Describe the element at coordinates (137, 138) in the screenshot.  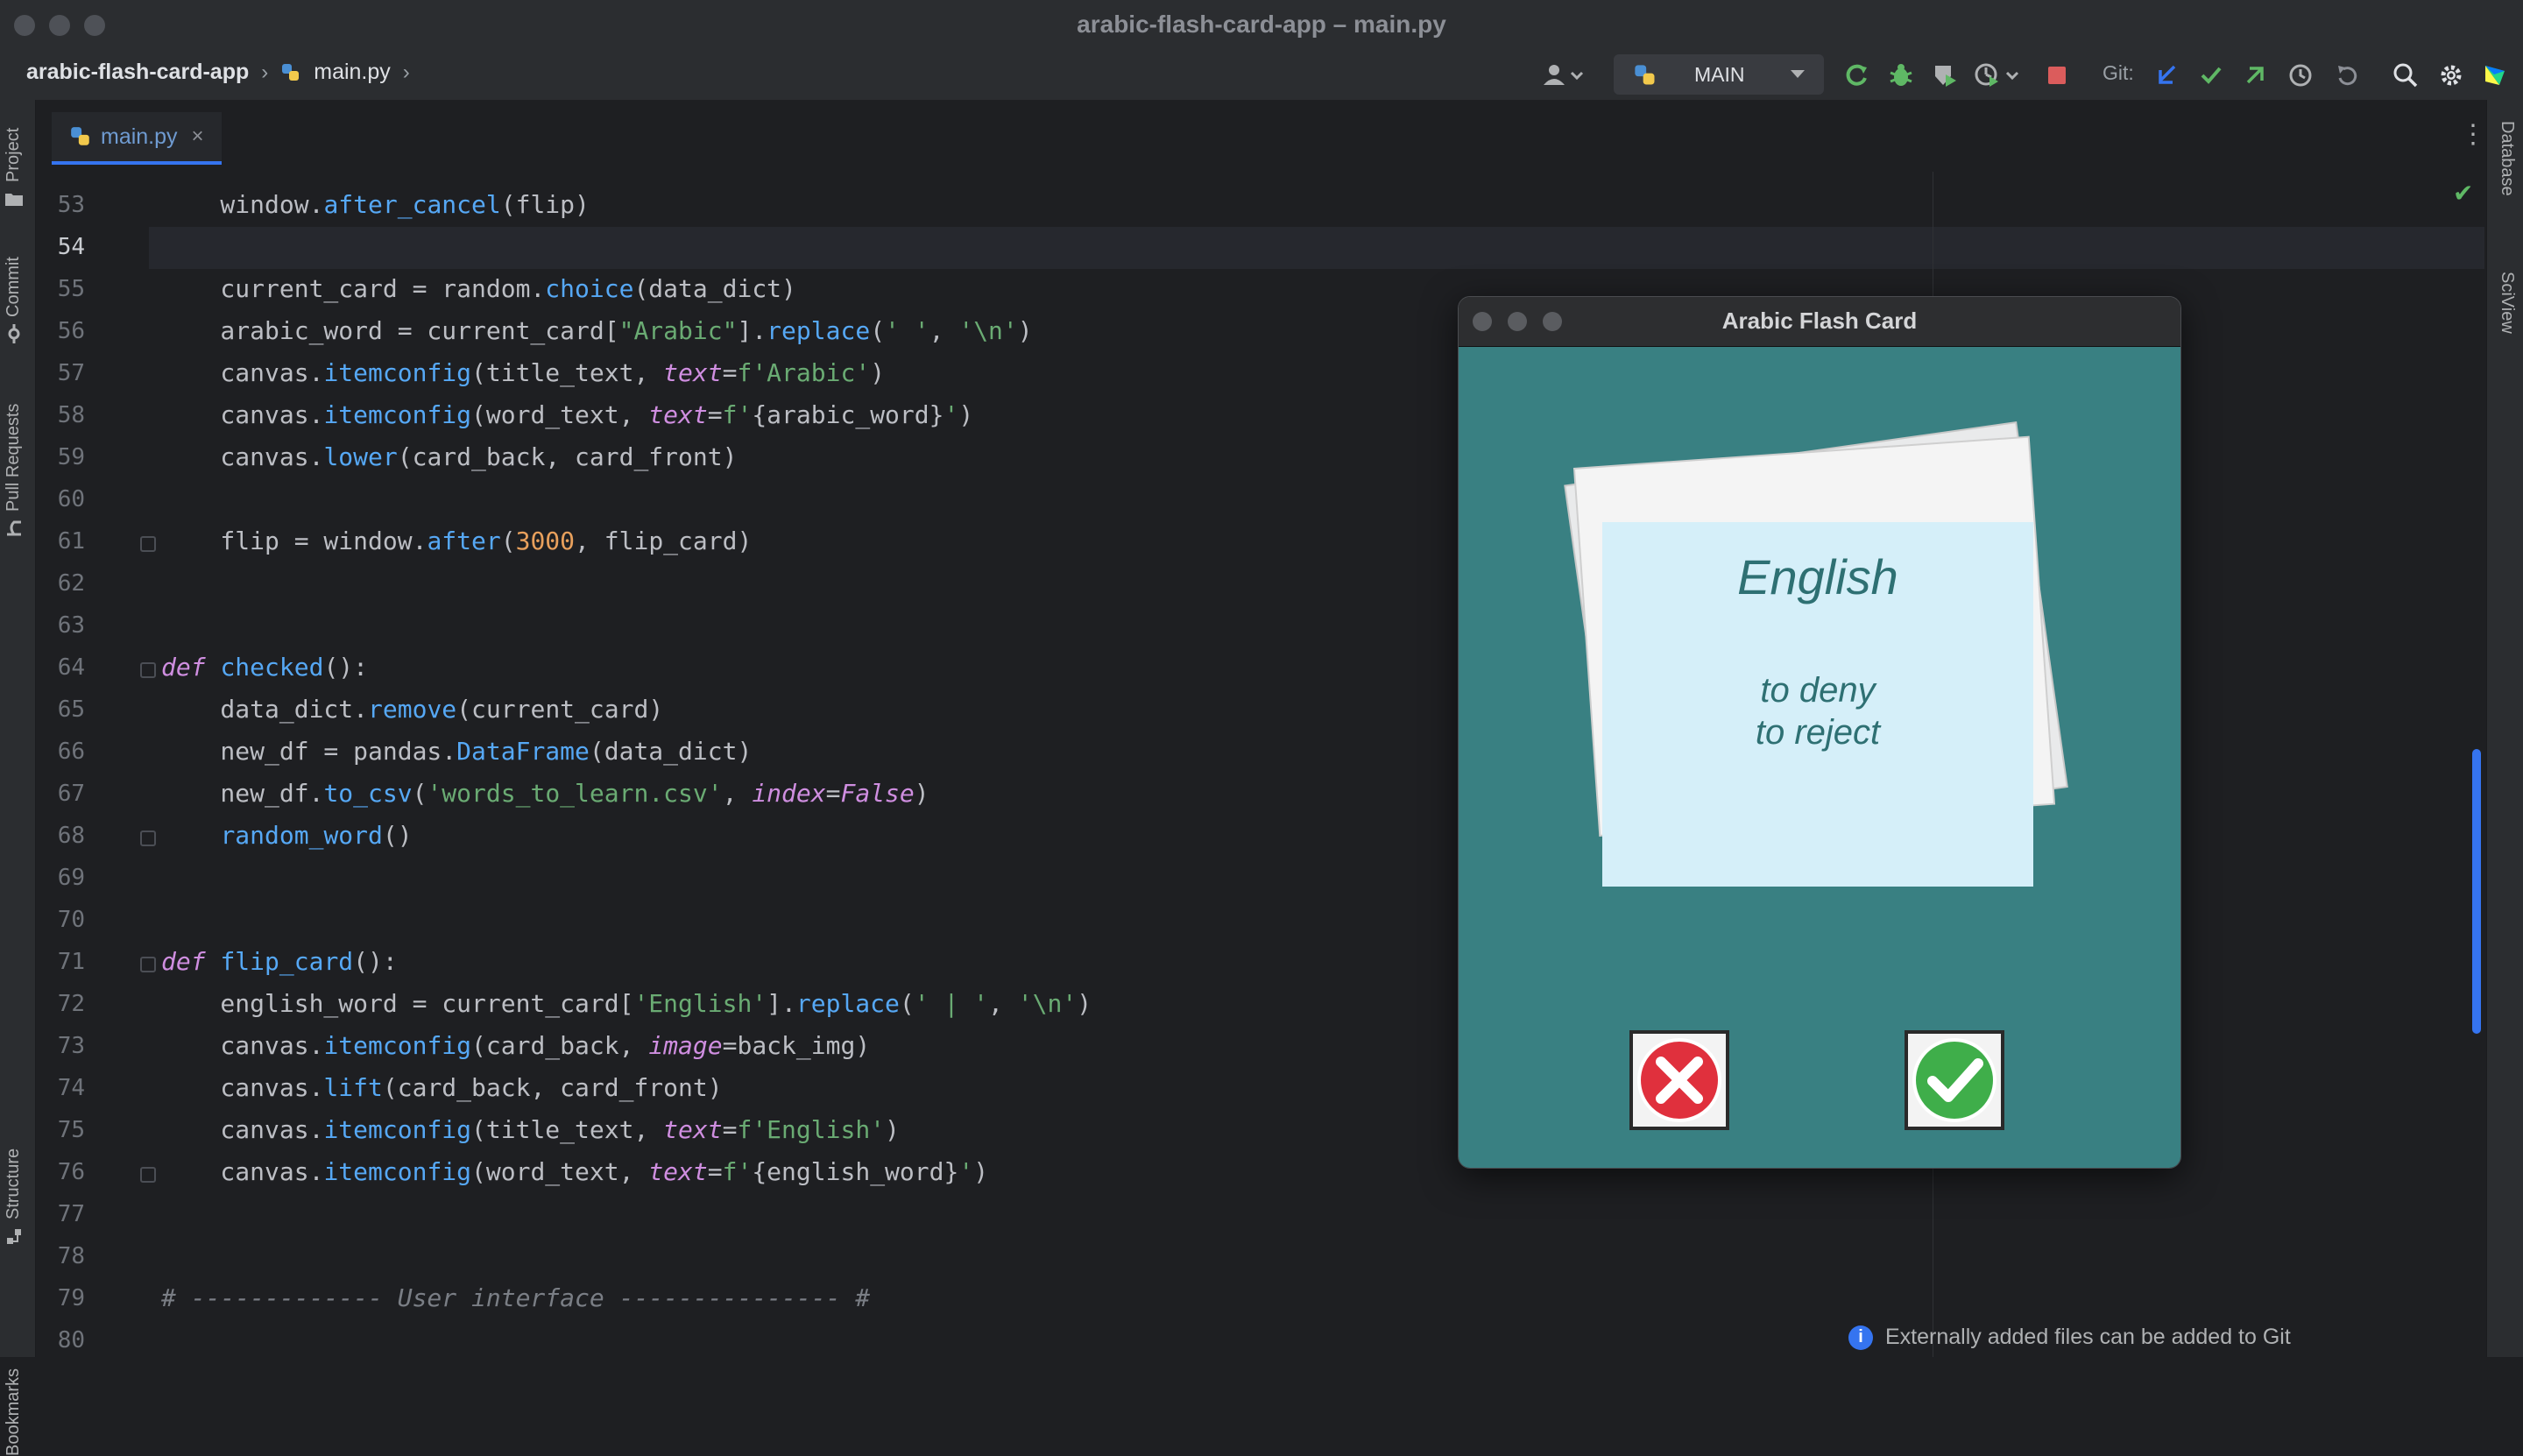
I see `tab-main-py: main.py ×` at that location.